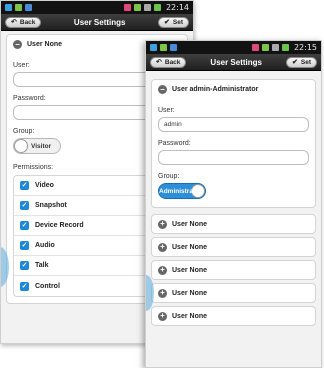 This screenshot has width=324, height=368. Describe the element at coordinates (42, 265) in the screenshot. I see `permission-label: Talk` at that location.